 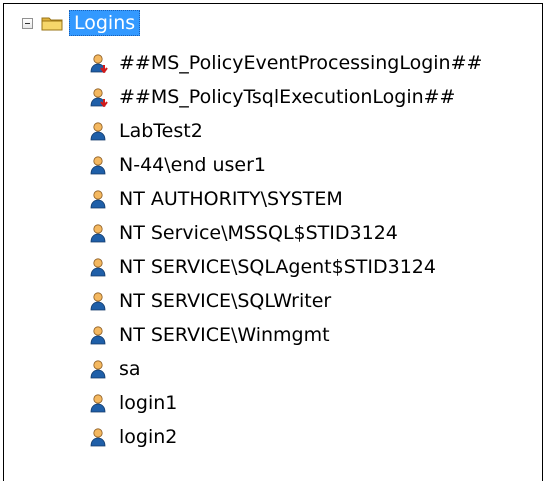 What do you see at coordinates (225, 301) in the screenshot?
I see `tree-node-label: NT SERVICE\SQLWriter` at bounding box center [225, 301].